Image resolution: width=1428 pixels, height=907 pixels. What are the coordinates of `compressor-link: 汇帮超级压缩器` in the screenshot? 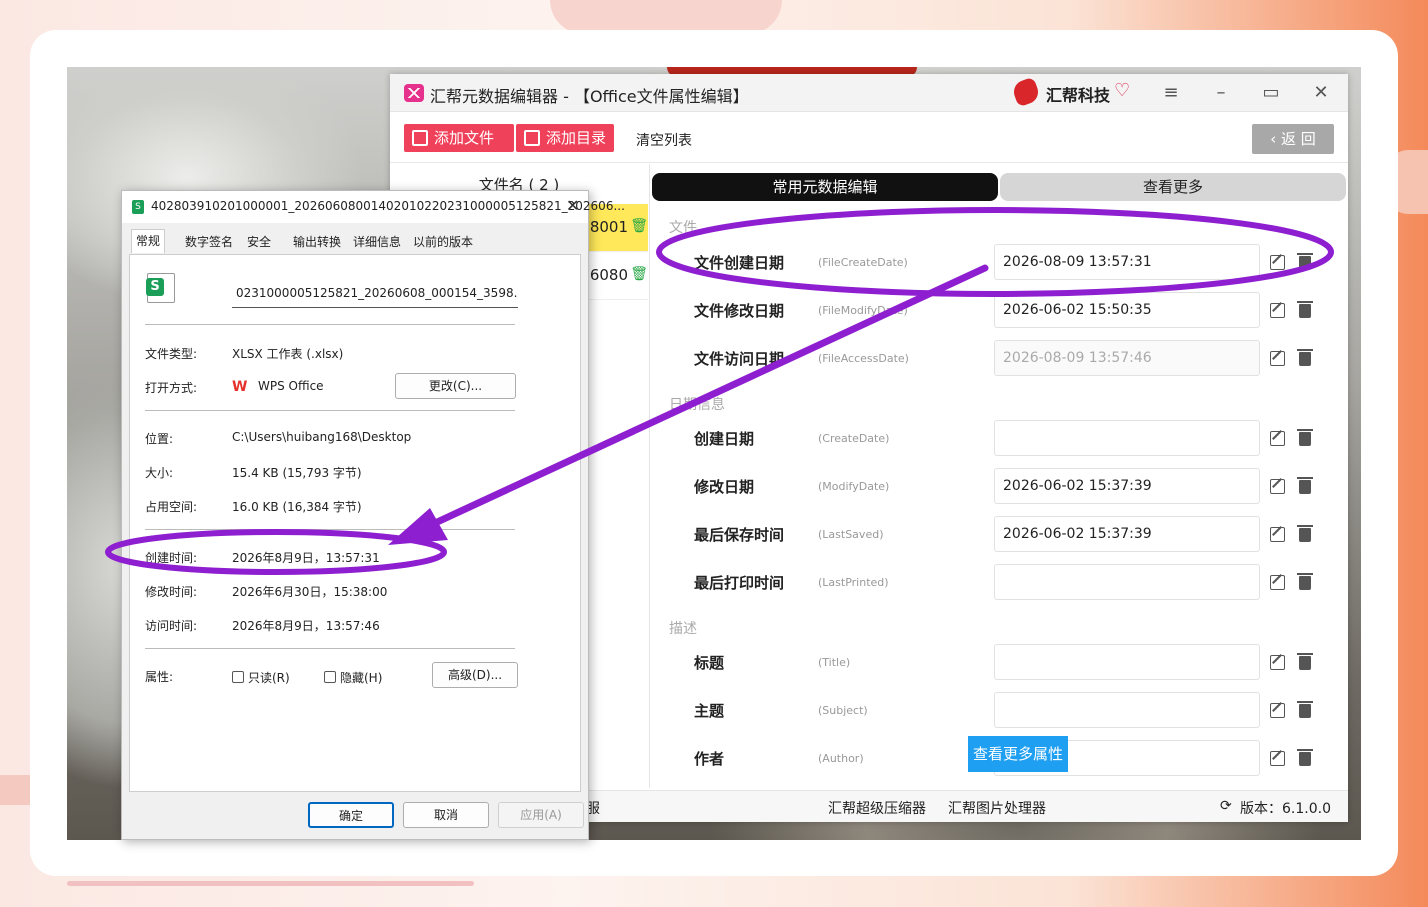 It's located at (877, 808).